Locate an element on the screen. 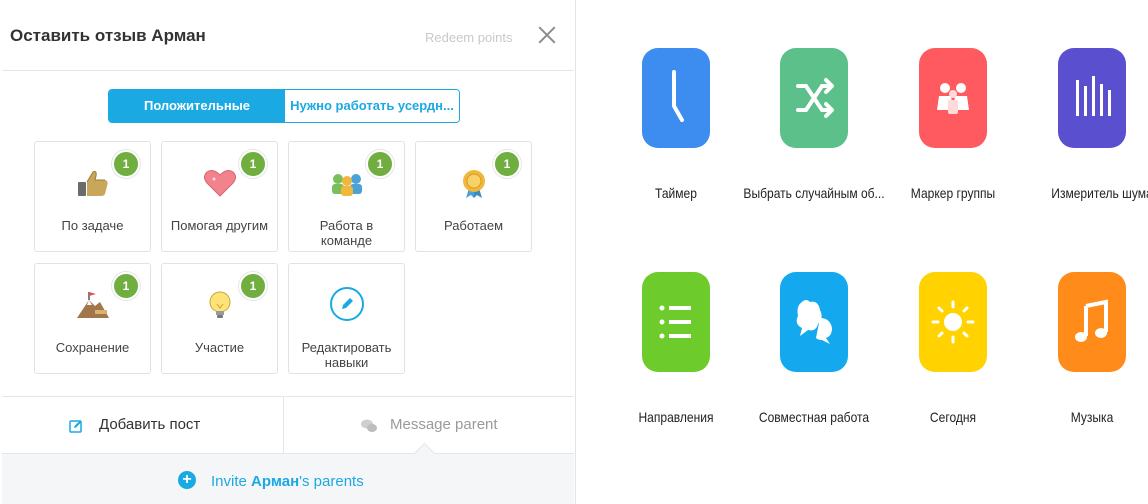 This screenshot has height=504, width=1148. skill-card-persistence: 1 Сохранение is located at coordinates (92, 318).